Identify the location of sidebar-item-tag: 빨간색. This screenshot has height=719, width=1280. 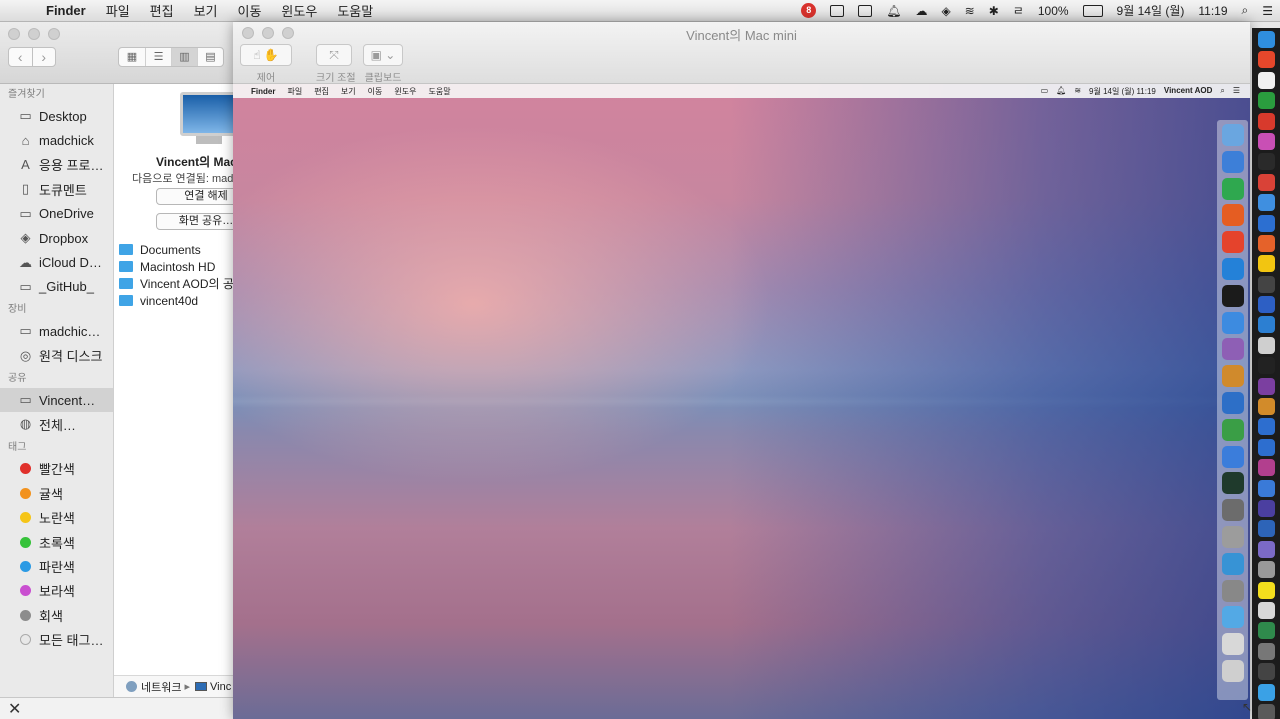
(56, 469).